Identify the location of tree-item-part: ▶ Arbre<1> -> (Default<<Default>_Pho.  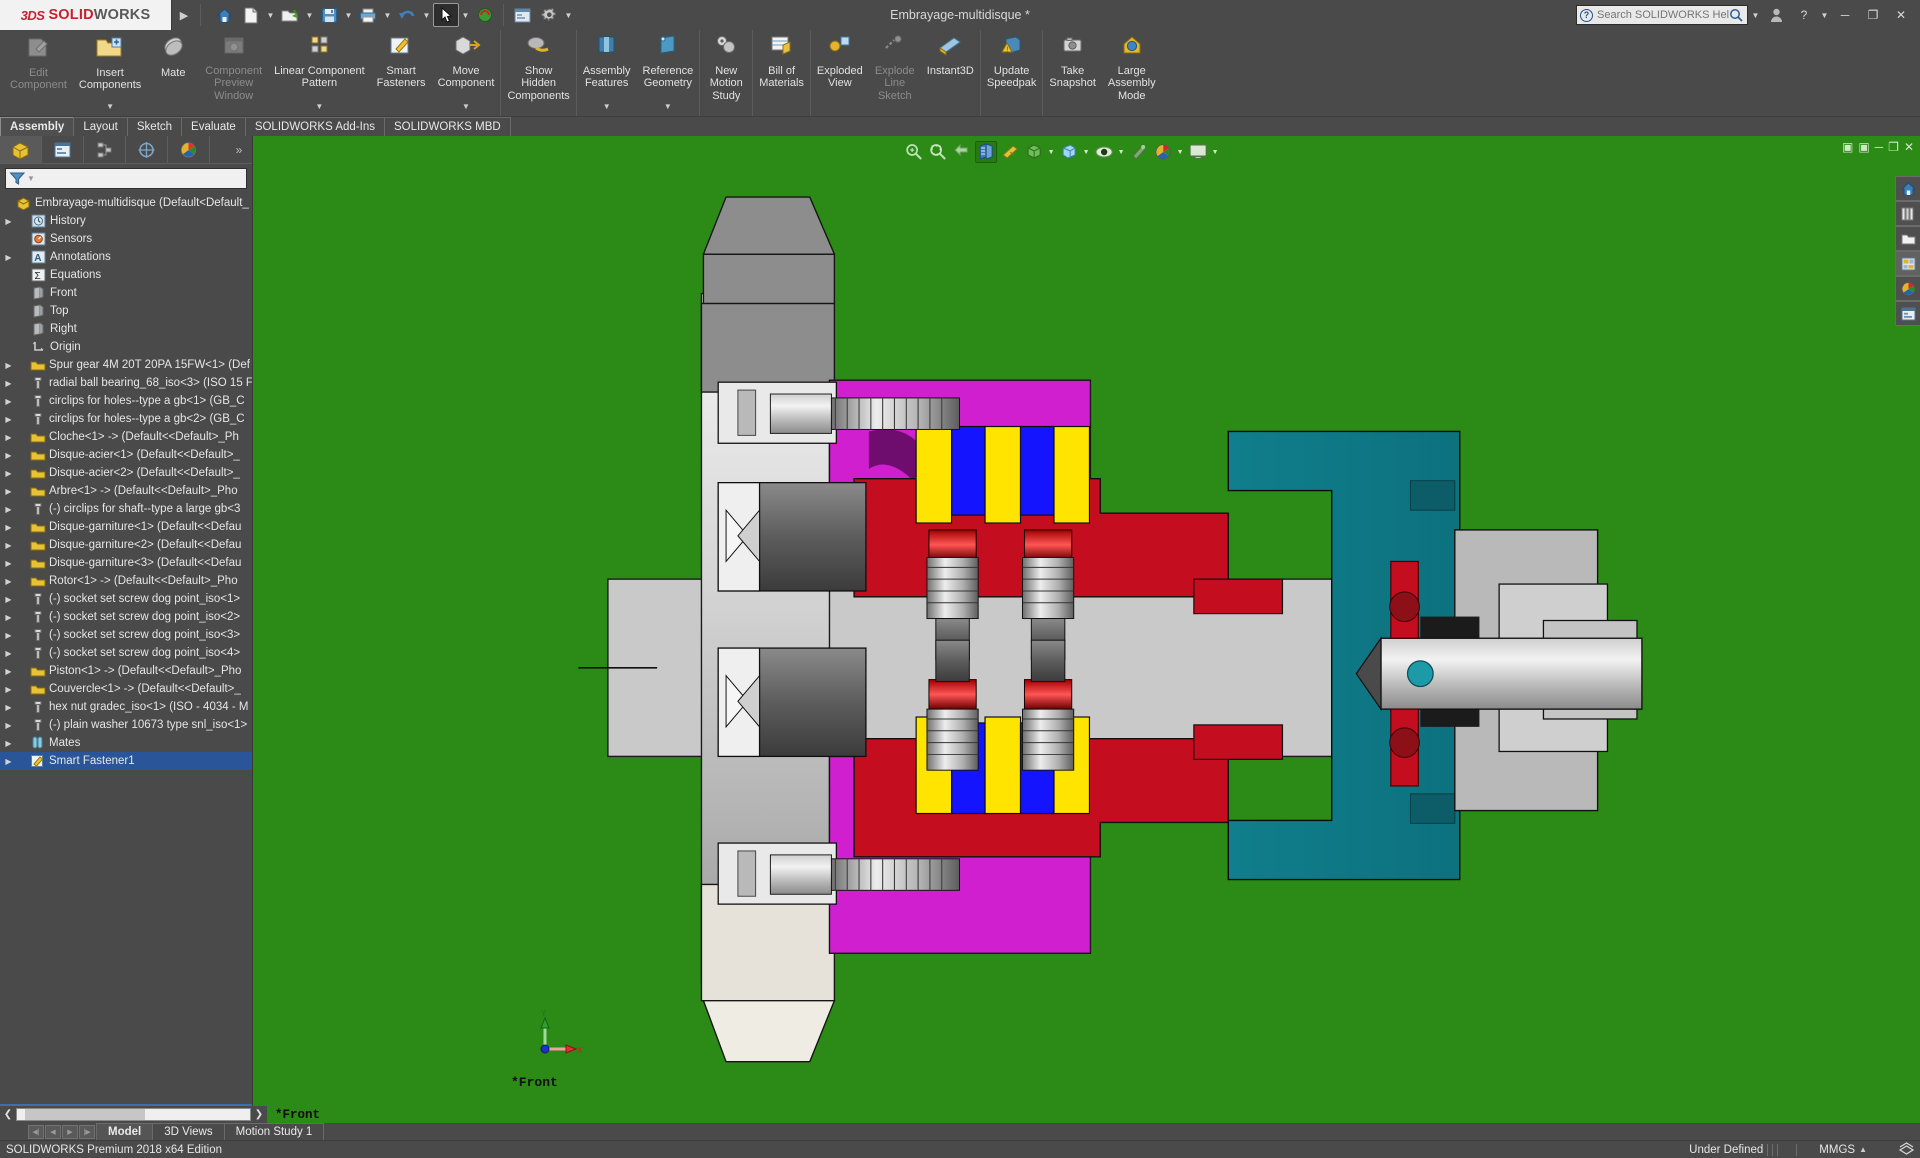
(126, 491).